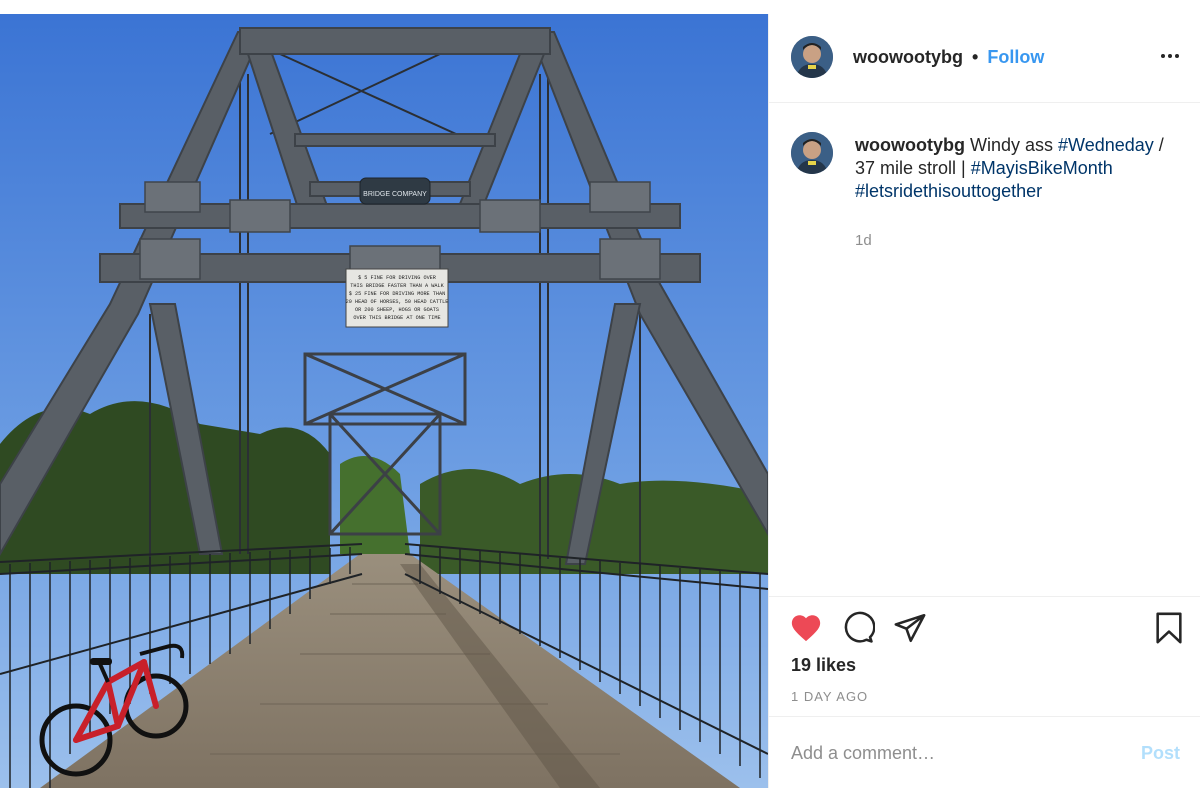  I want to click on more-horizontal-icon, so click(1163, 56).